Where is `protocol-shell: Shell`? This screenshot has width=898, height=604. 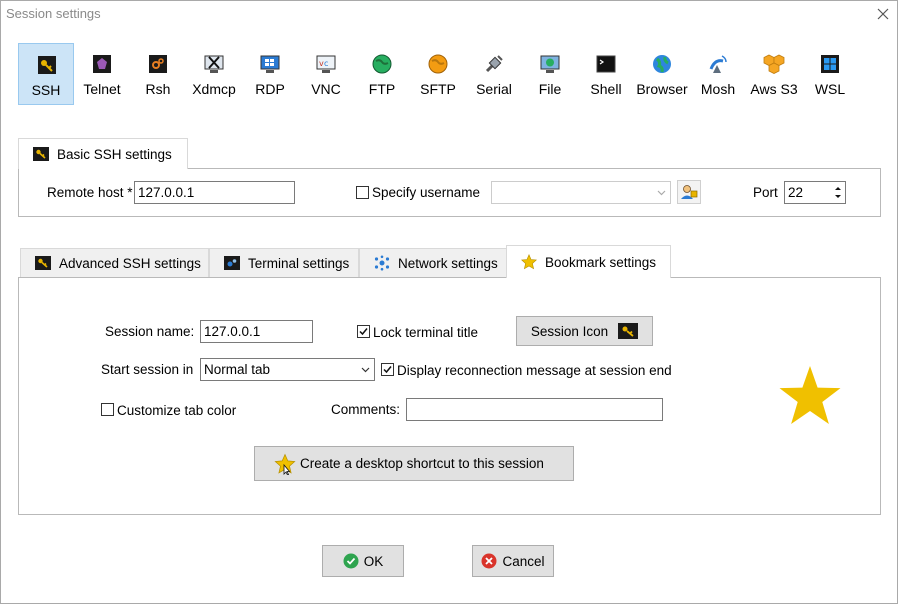 protocol-shell: Shell is located at coordinates (606, 74).